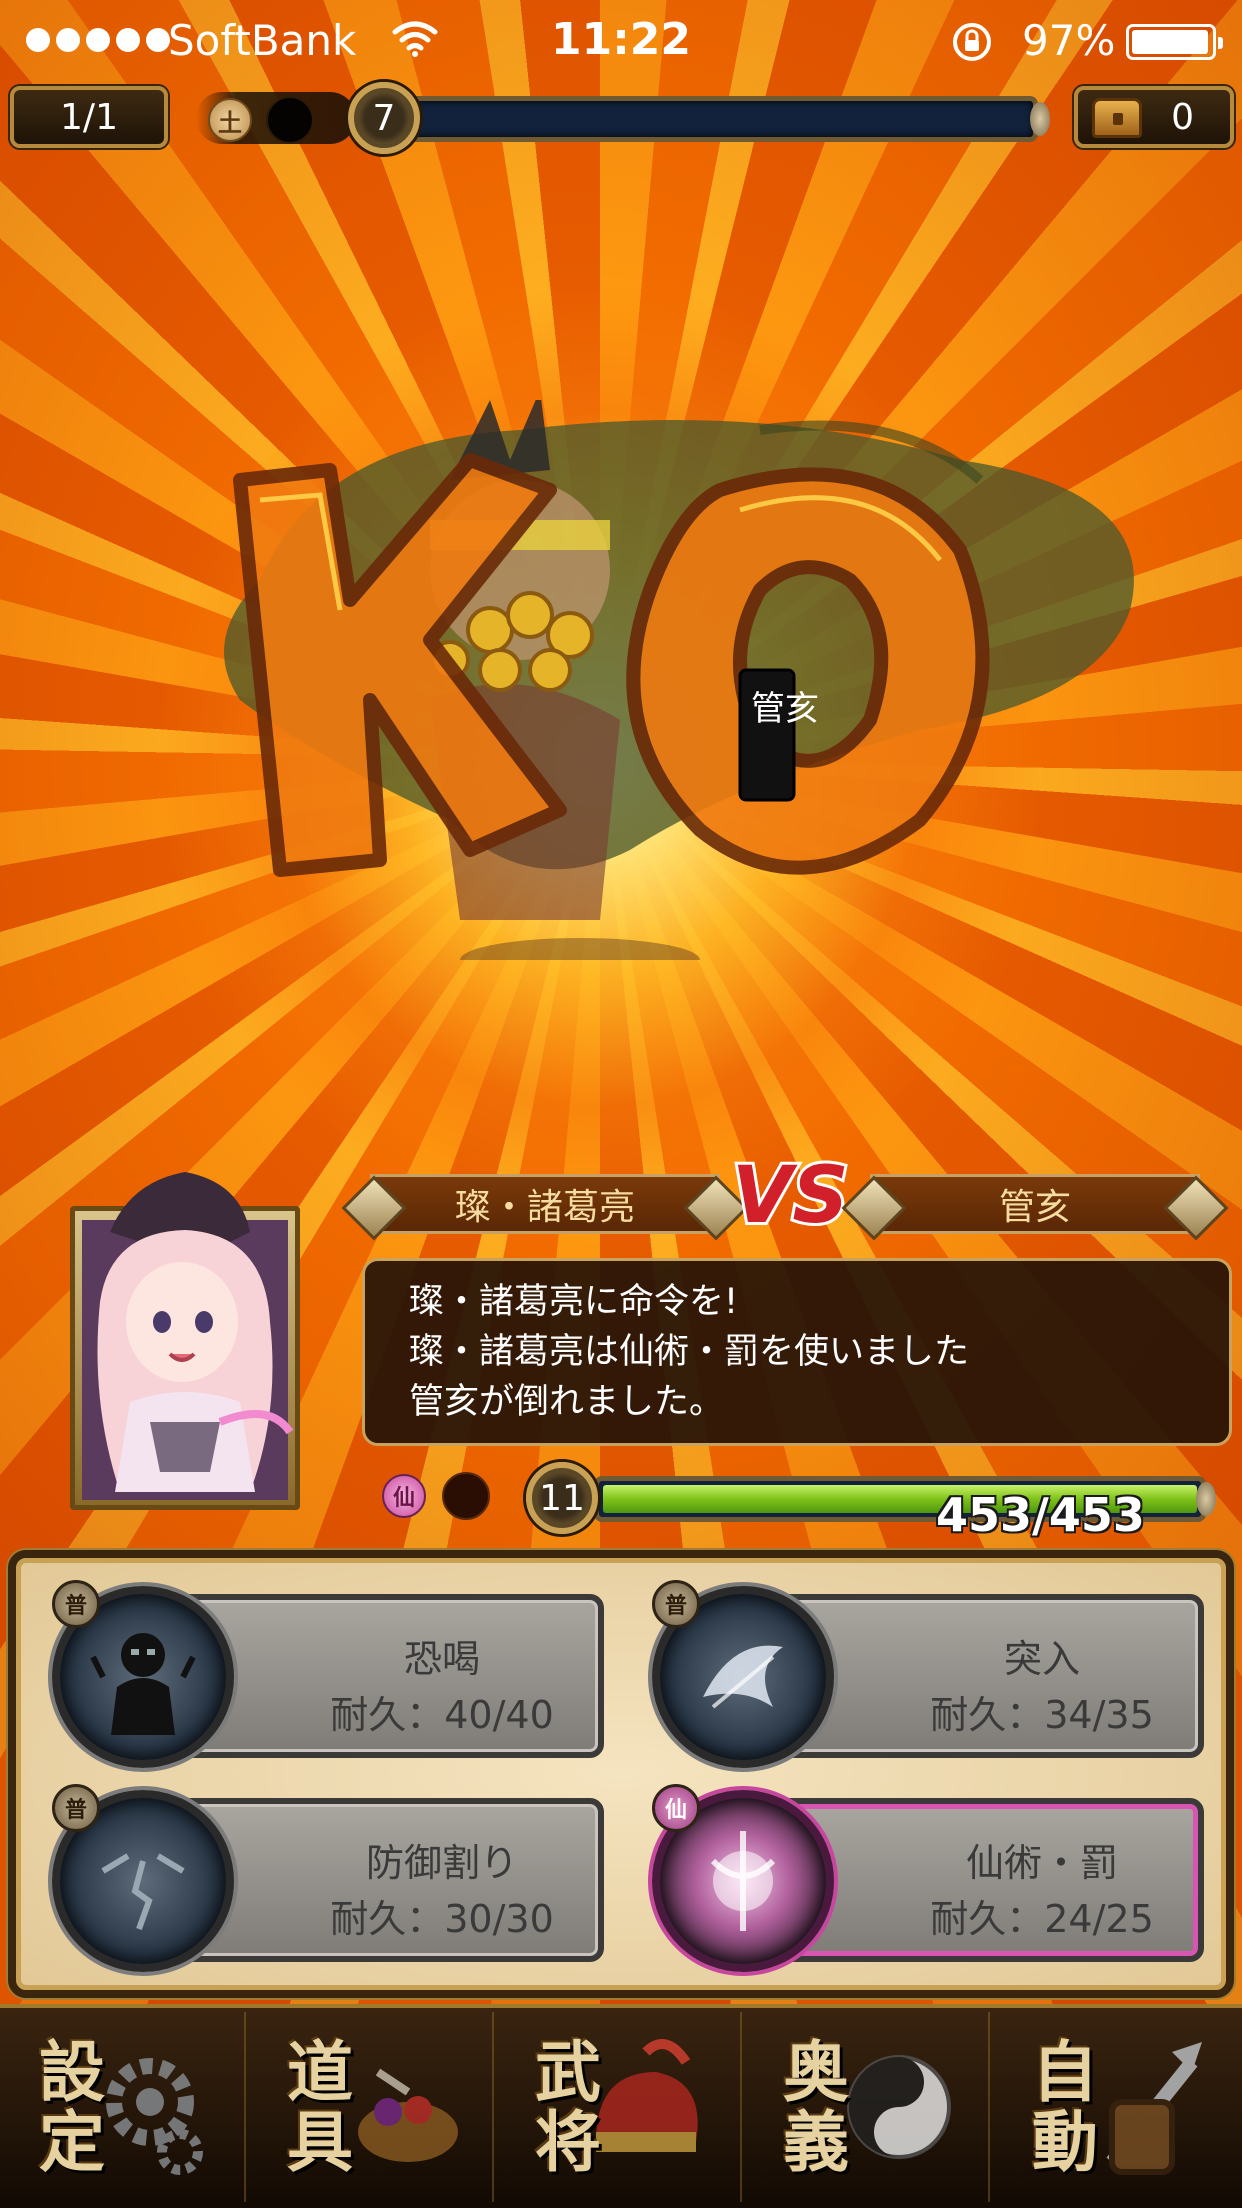 The width and height of the screenshot is (1242, 2208). What do you see at coordinates (89, 117) in the screenshot?
I see `stage-counter: 1/1` at bounding box center [89, 117].